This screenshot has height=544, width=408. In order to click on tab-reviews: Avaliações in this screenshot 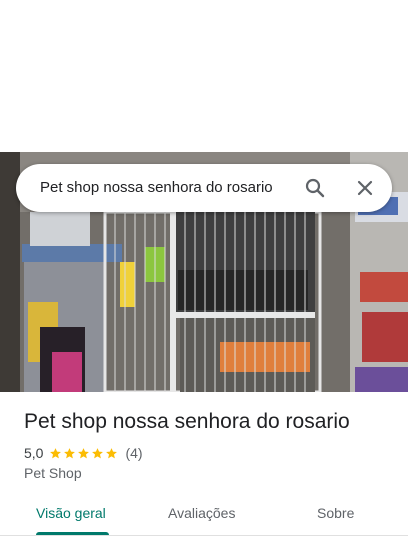, I will do `click(201, 514)`.